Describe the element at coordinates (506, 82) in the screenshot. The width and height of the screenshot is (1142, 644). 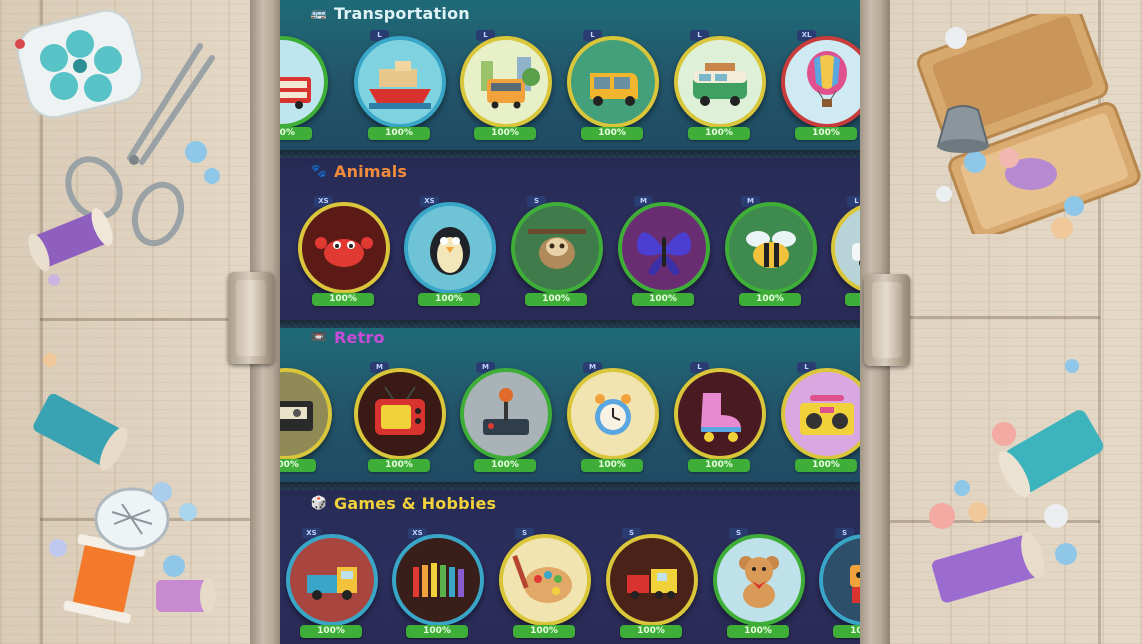
I see `city-bus-icon` at that location.